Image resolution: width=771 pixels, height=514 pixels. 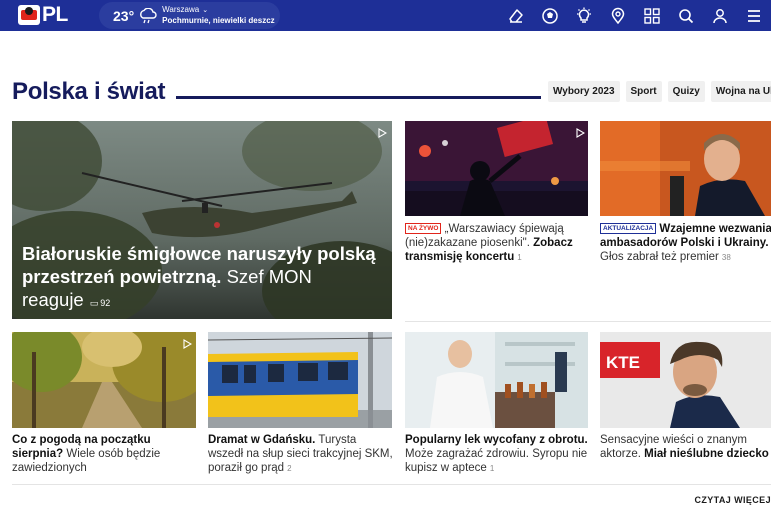 I want to click on article-card-gdansk, so click(x=300, y=380).